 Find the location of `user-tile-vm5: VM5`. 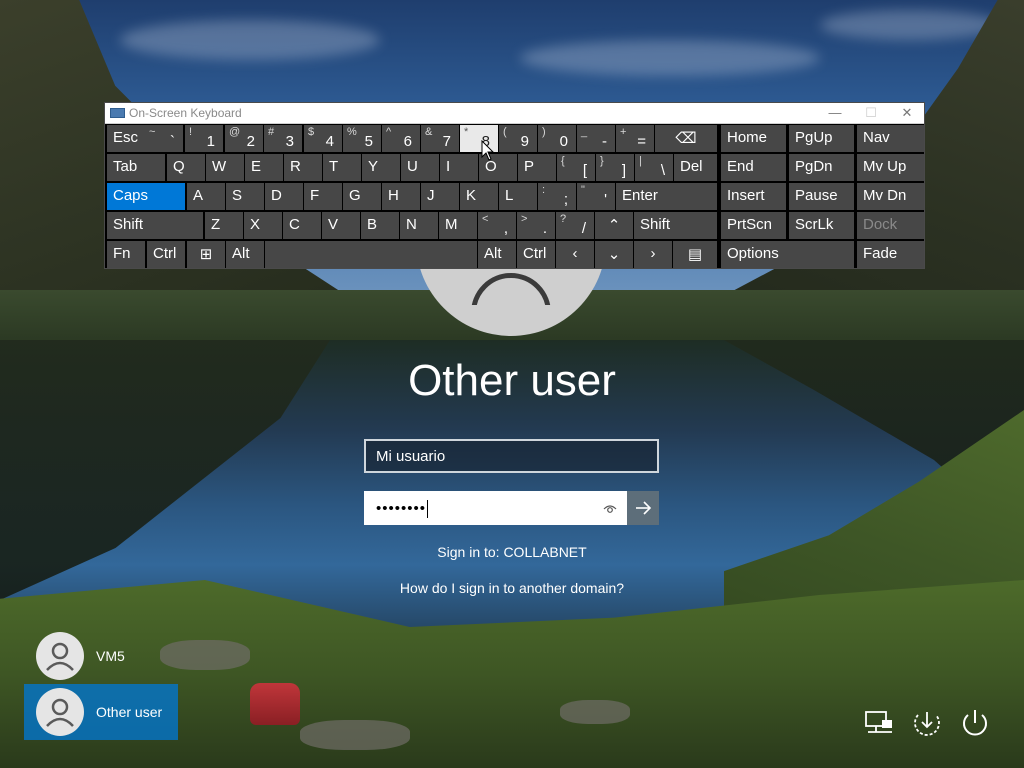

user-tile-vm5: VM5 is located at coordinates (101, 656).